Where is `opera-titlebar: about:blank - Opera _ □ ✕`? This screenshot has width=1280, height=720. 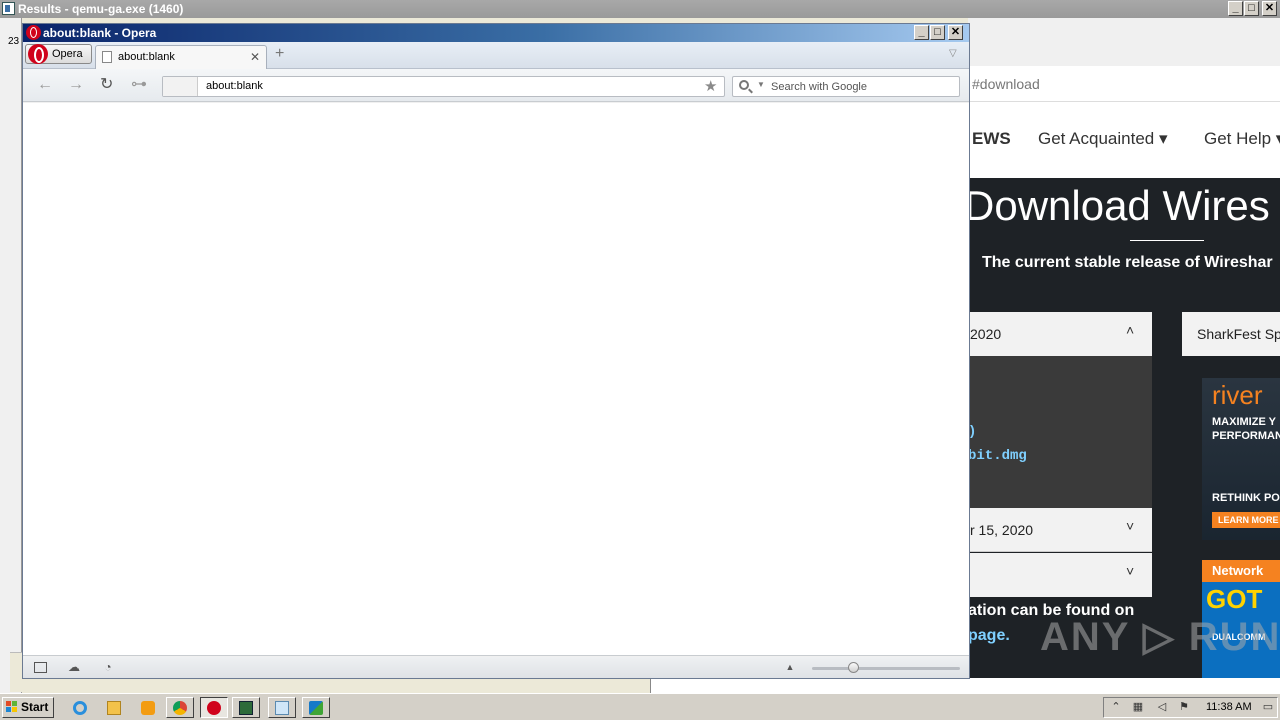
opera-titlebar: about:blank - Opera _ □ ✕ is located at coordinates (496, 33).